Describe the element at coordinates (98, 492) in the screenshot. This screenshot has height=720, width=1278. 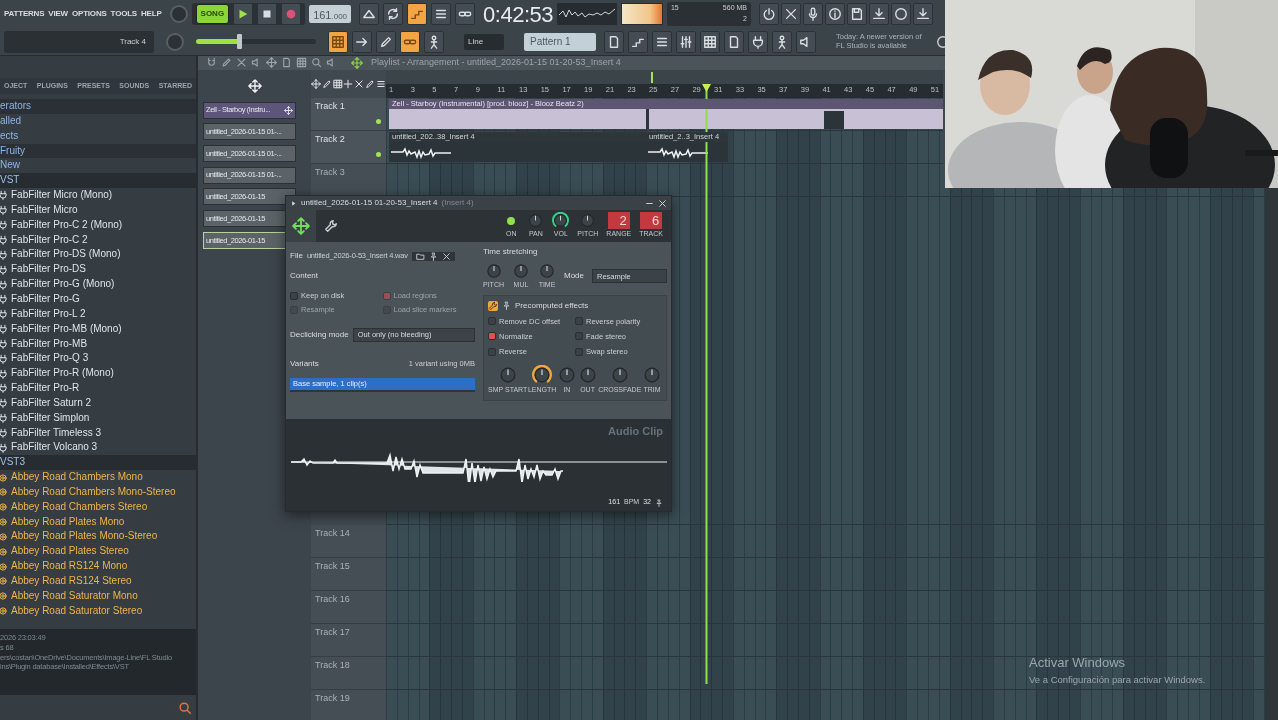
I see `browser-item: Abbey Road Chambers Mono-Stereo` at that location.